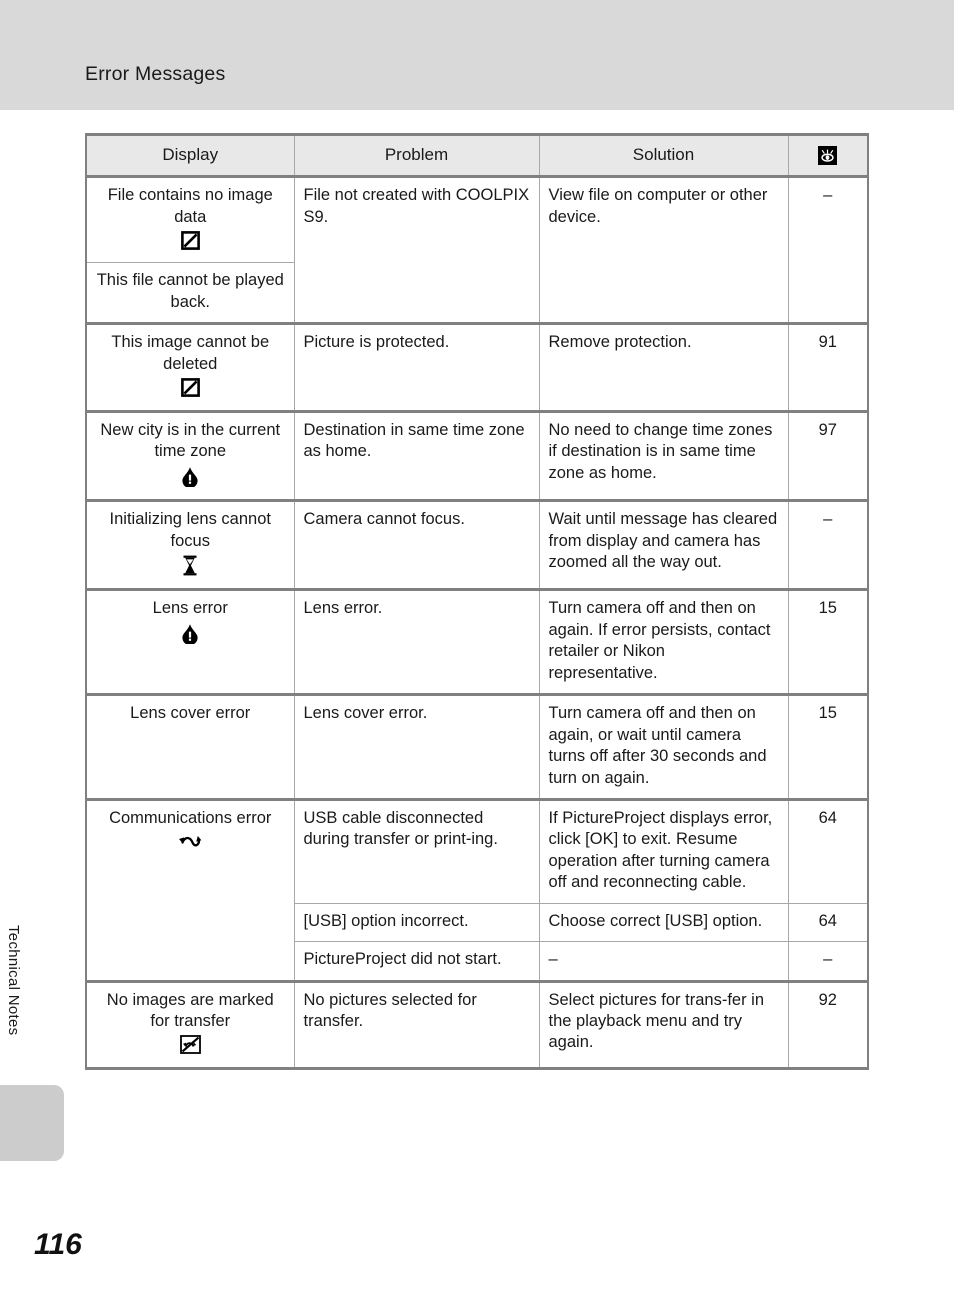 This screenshot has height=1314, width=954. I want to click on cell-problem: Lens cover error., so click(416, 747).